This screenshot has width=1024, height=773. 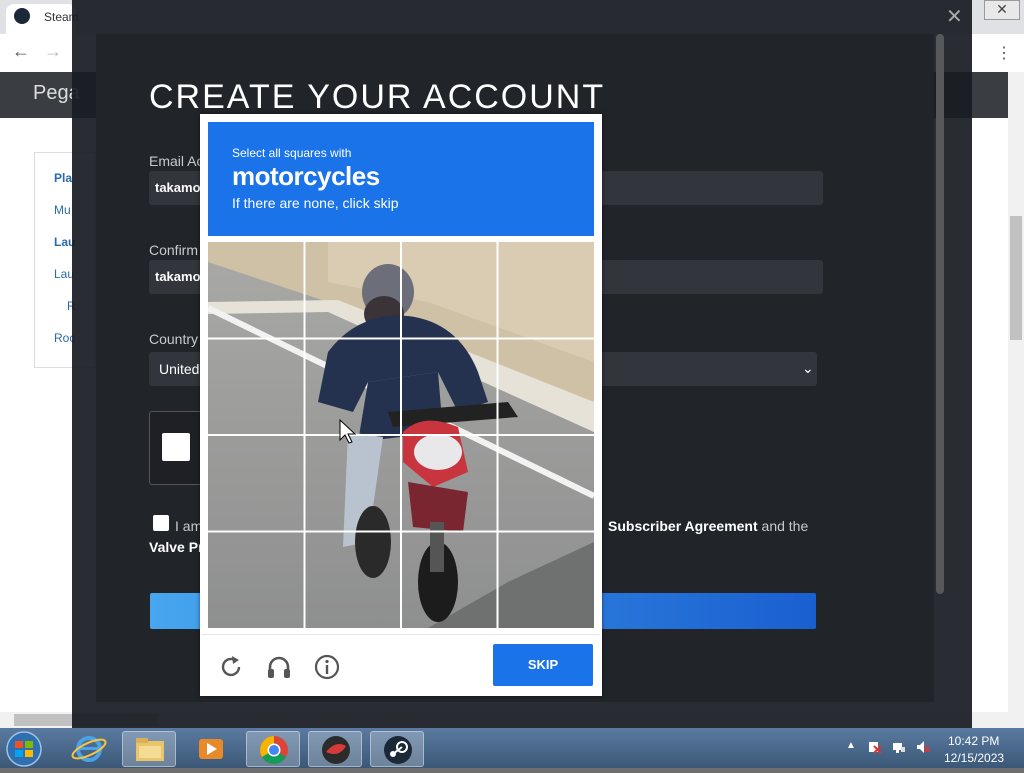 I want to click on taskbar-steam, so click(x=397, y=749).